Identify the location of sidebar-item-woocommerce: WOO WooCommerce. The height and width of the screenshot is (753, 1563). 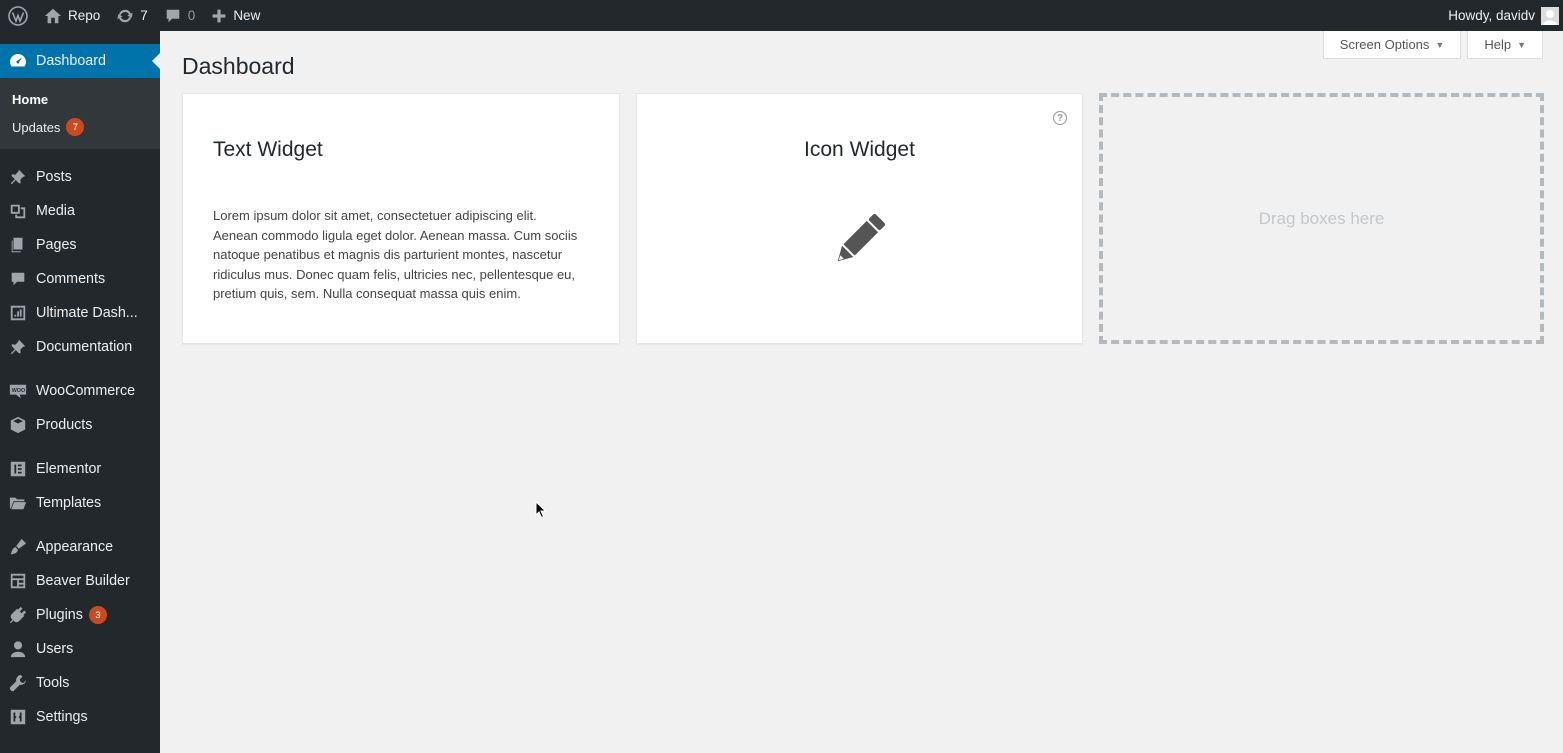
(80, 391).